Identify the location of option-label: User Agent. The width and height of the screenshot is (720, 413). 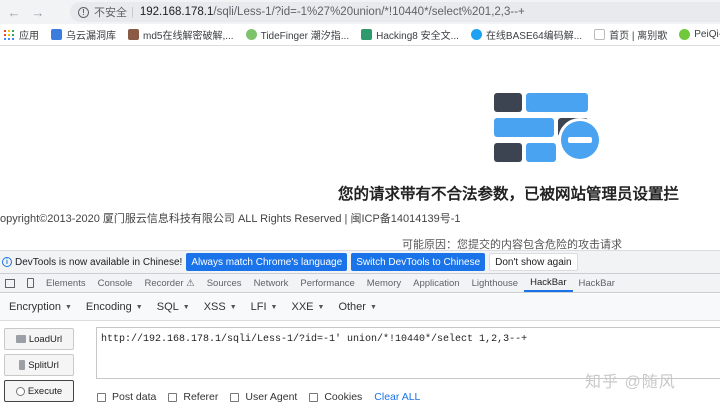
(271, 397).